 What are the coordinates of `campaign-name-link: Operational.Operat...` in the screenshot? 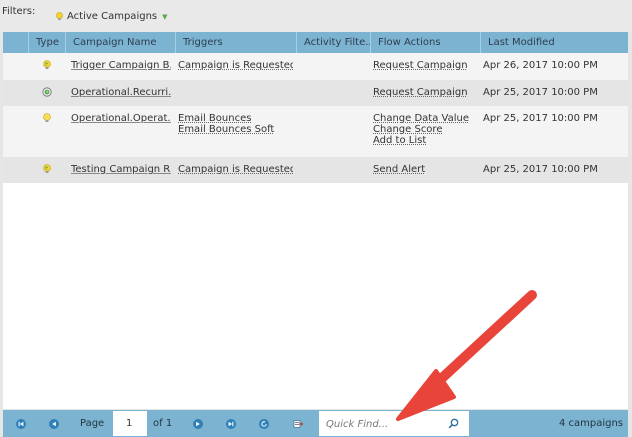 It's located at (121, 118).